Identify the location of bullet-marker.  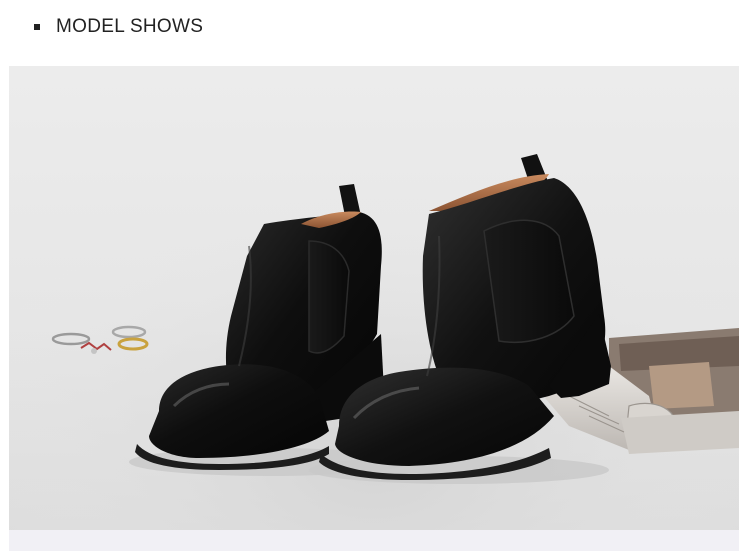
(37, 27).